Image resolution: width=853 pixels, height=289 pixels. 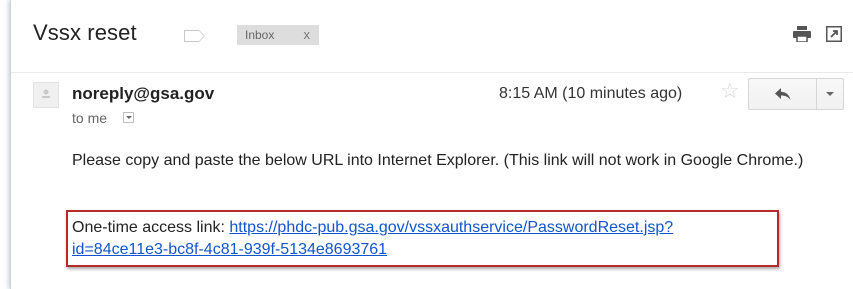 I want to click on print-icon, so click(x=802, y=34).